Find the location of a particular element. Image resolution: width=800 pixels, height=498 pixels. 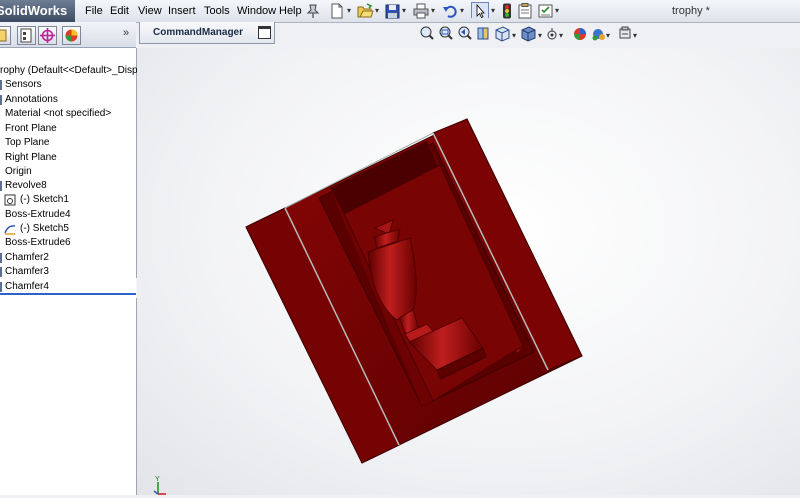

edit-appearance-icon is located at coordinates (580, 34).